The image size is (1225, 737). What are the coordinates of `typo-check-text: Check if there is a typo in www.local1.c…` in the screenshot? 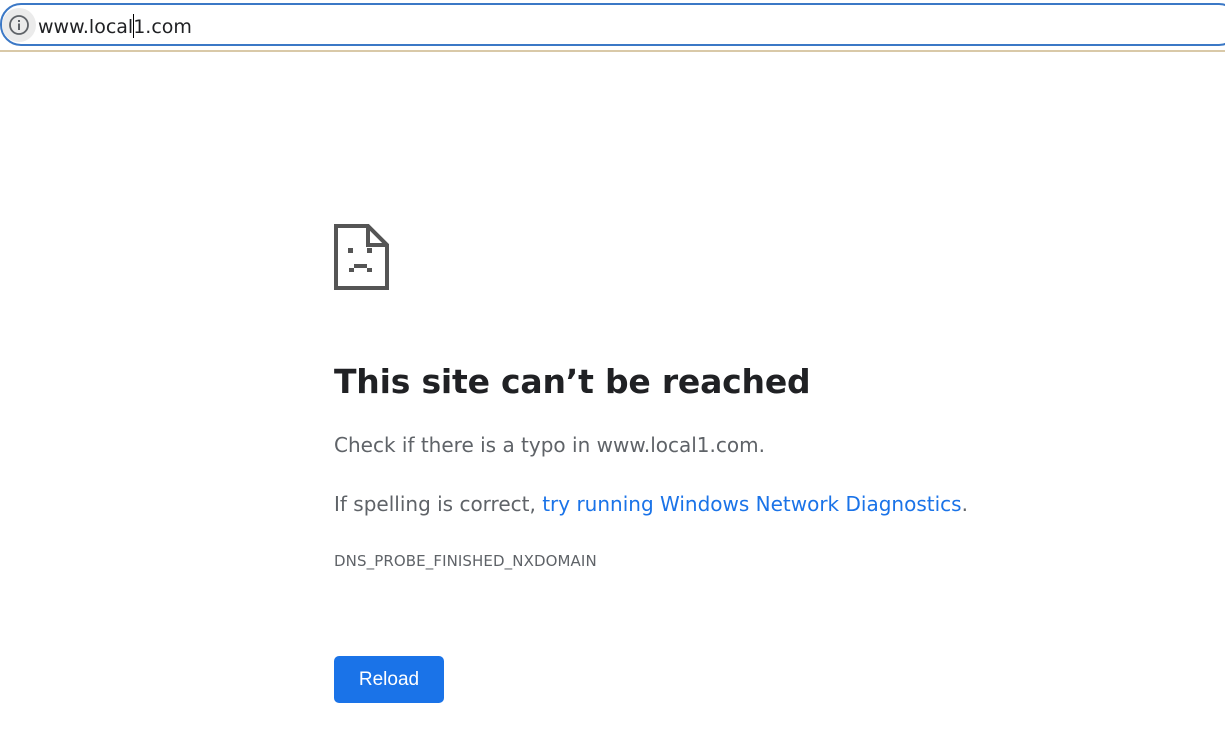 It's located at (549, 445).